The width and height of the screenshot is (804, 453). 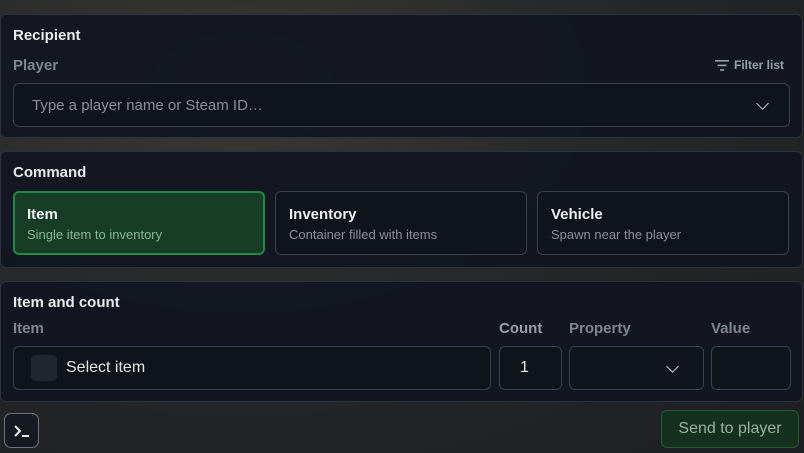 I want to click on item-select-label: Select item, so click(x=106, y=367).